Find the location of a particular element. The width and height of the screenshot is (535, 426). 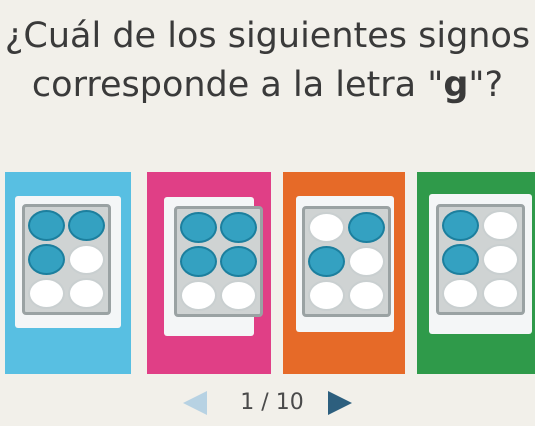

pager: 1 / 10 is located at coordinates (267, 407).